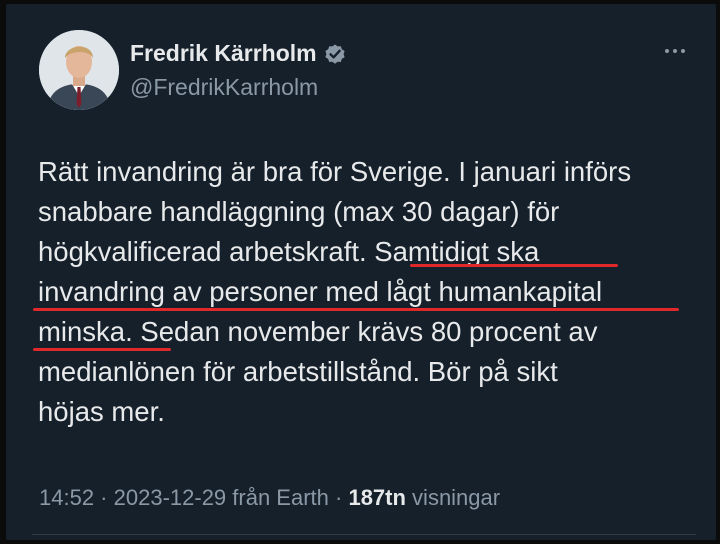 This screenshot has height=544, width=720. Describe the element at coordinates (299, 211) in the screenshot. I see `tweet-line: snabbare handläggning (max 30 dagar) för` at that location.